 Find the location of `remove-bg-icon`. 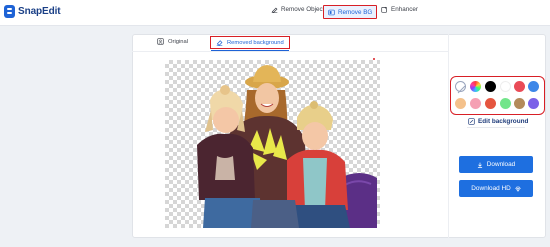

remove-bg-icon is located at coordinates (331, 12).